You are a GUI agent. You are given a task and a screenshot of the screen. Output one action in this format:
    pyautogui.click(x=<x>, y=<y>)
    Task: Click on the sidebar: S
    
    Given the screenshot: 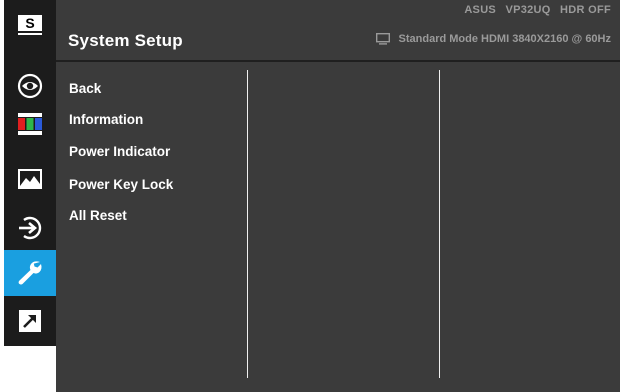 What is the action you would take?
    pyautogui.click(x=30, y=196)
    